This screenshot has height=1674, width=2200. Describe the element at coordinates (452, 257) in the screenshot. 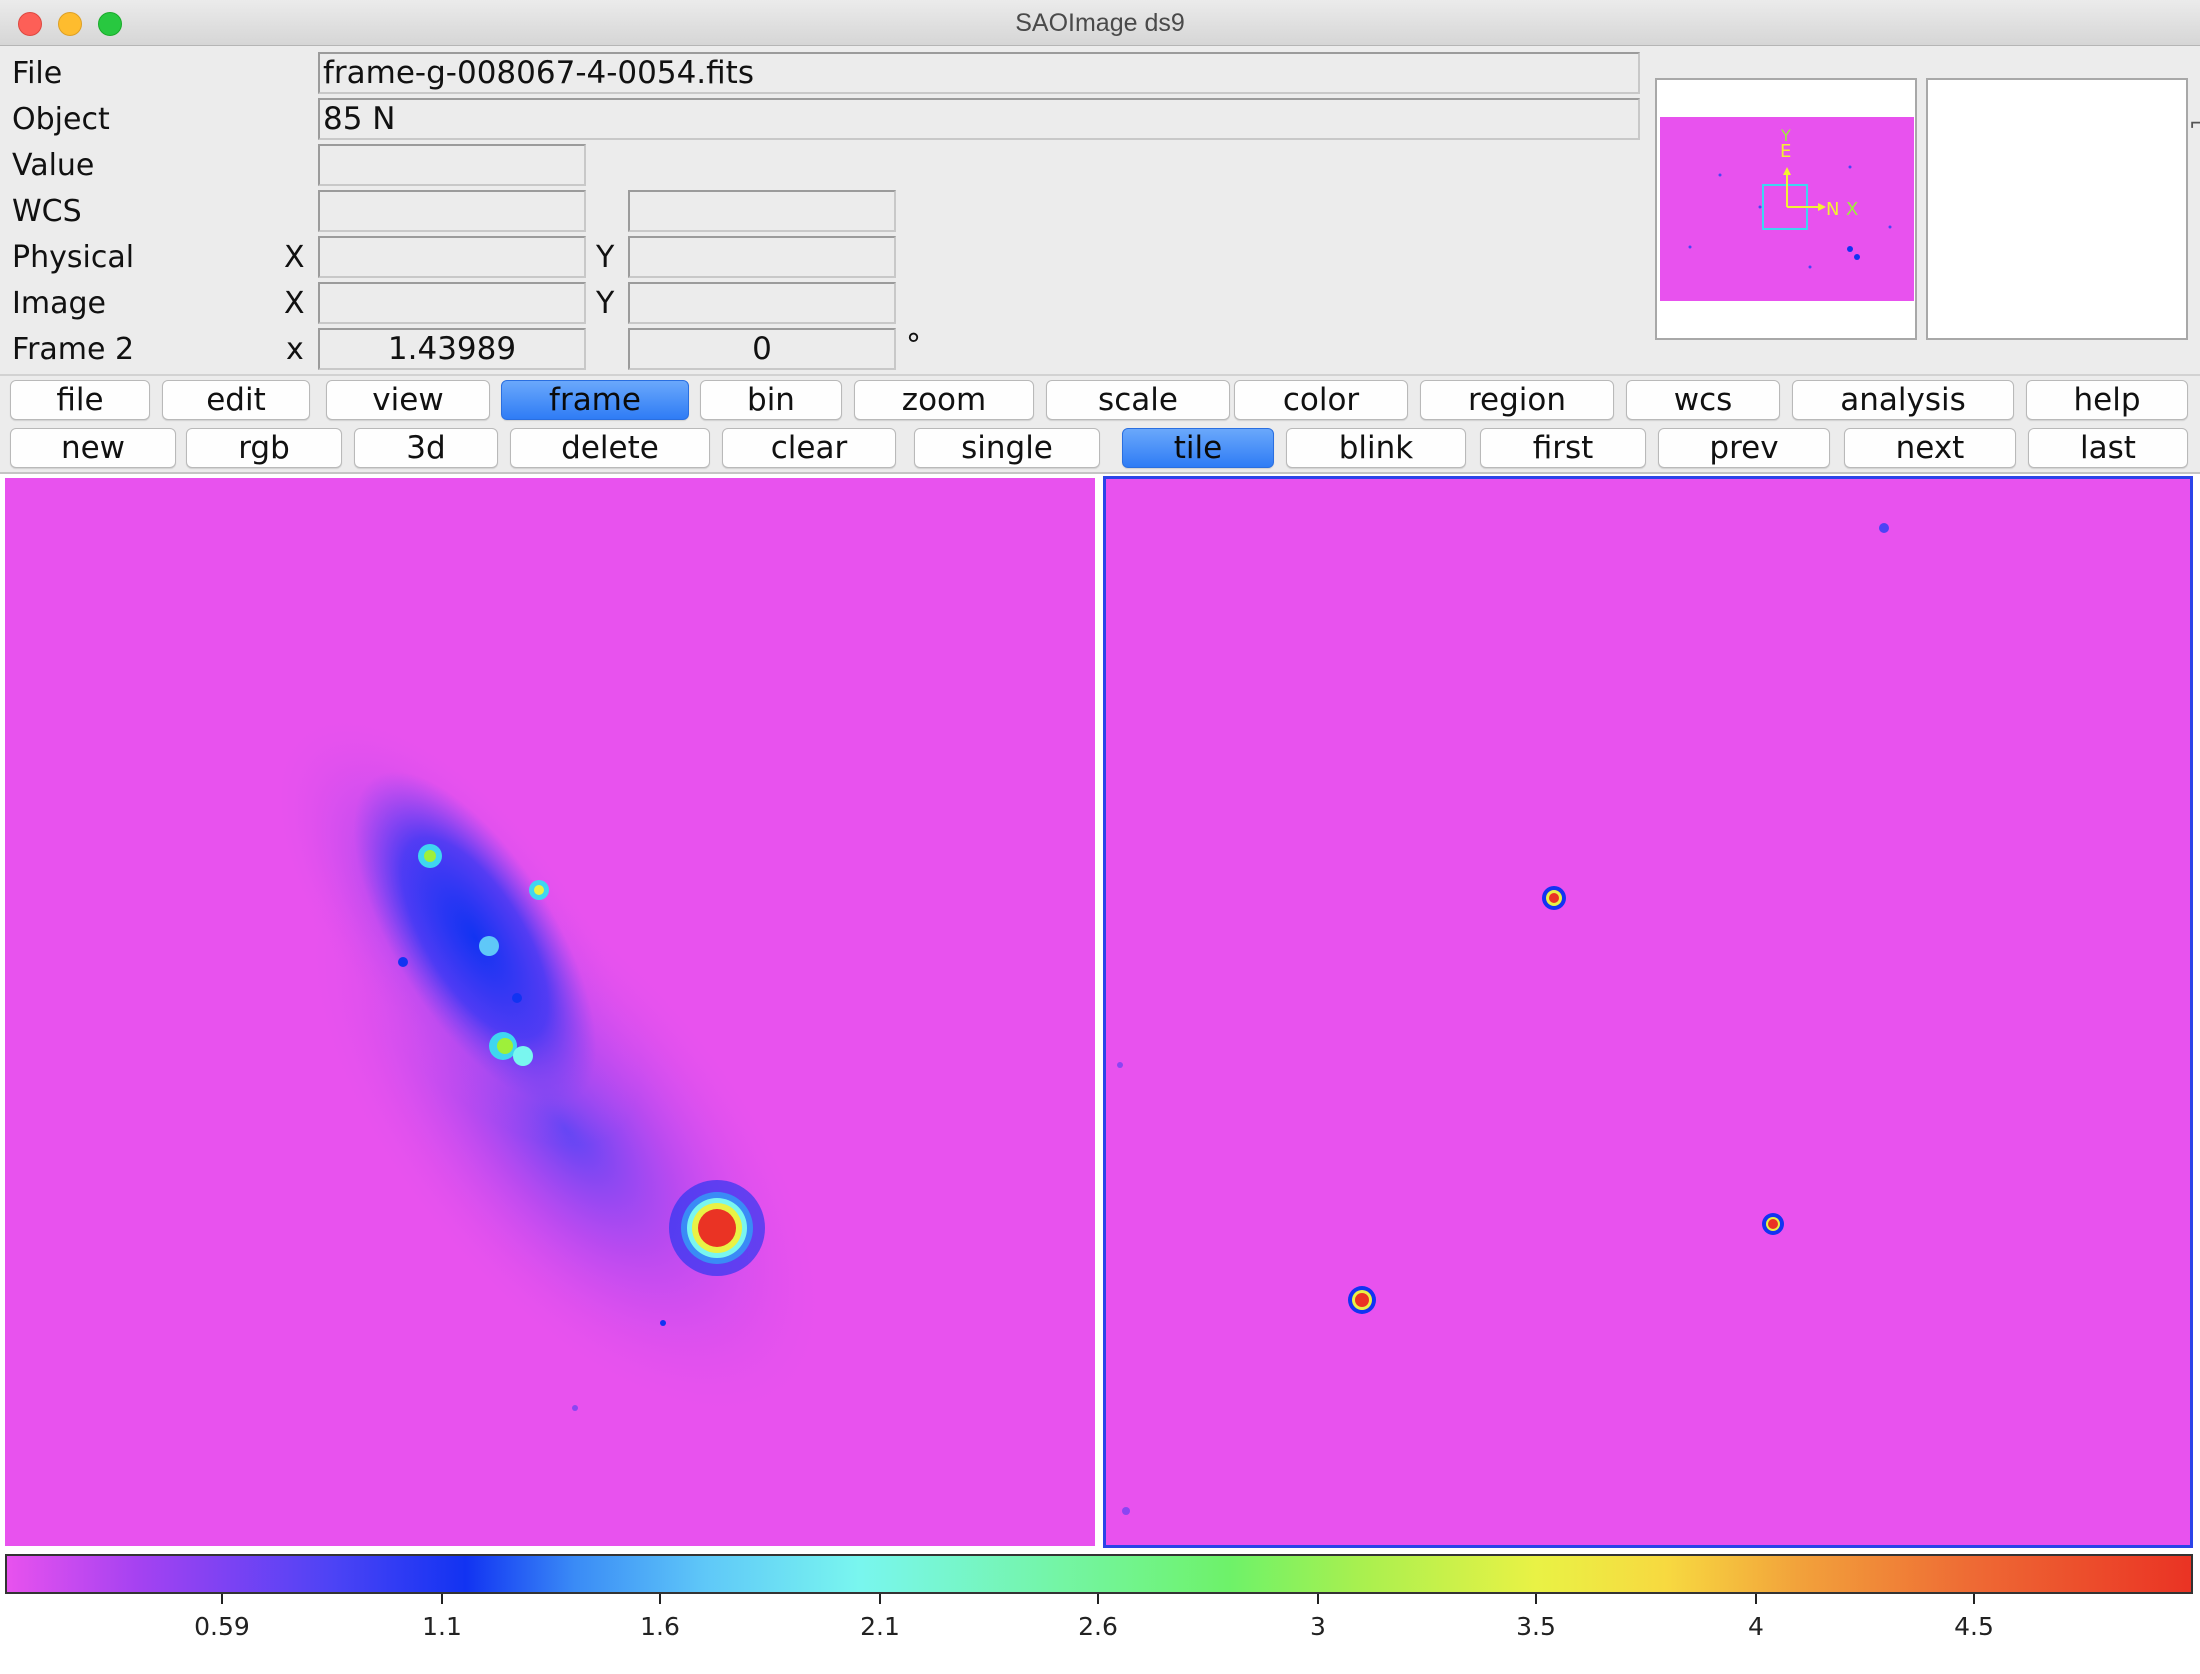

I see `physical-x-field` at that location.